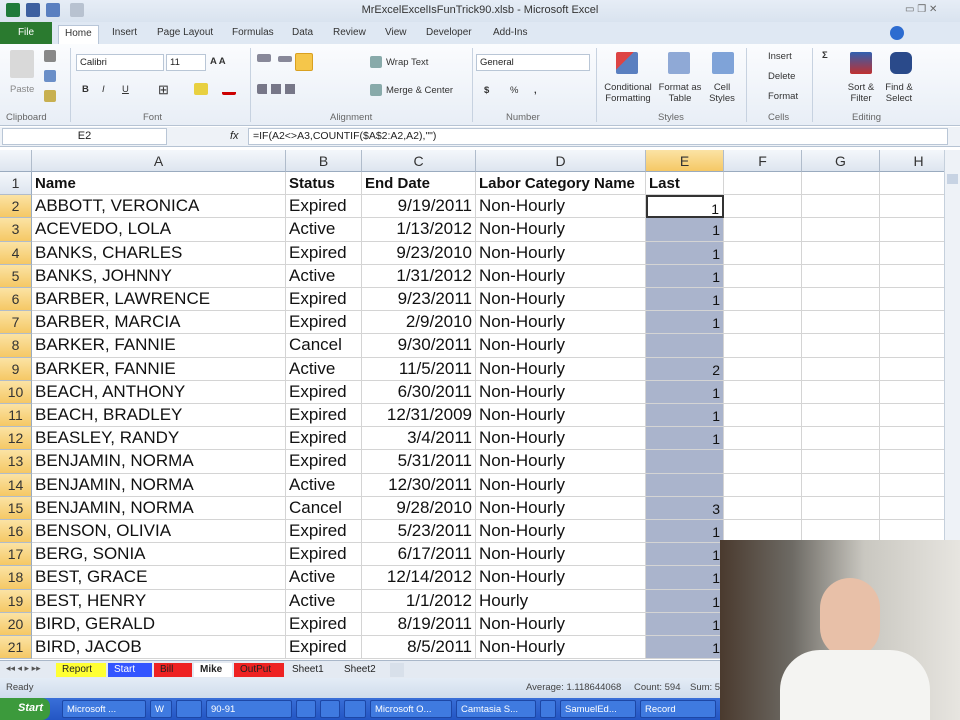  I want to click on cell: 9/30/2011, so click(419, 346).